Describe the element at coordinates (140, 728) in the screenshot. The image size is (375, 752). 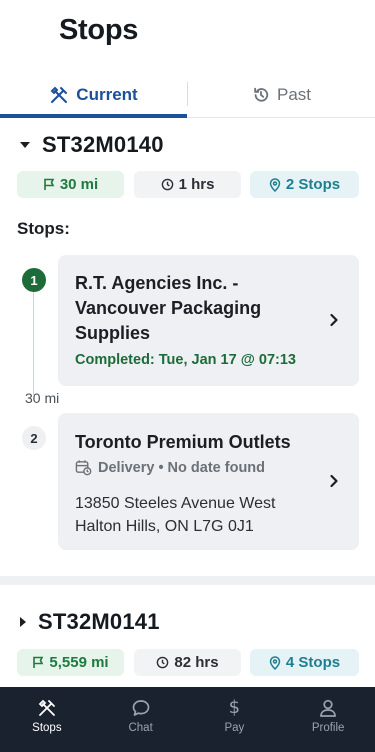
I see `nav-chat-label: Chat` at that location.